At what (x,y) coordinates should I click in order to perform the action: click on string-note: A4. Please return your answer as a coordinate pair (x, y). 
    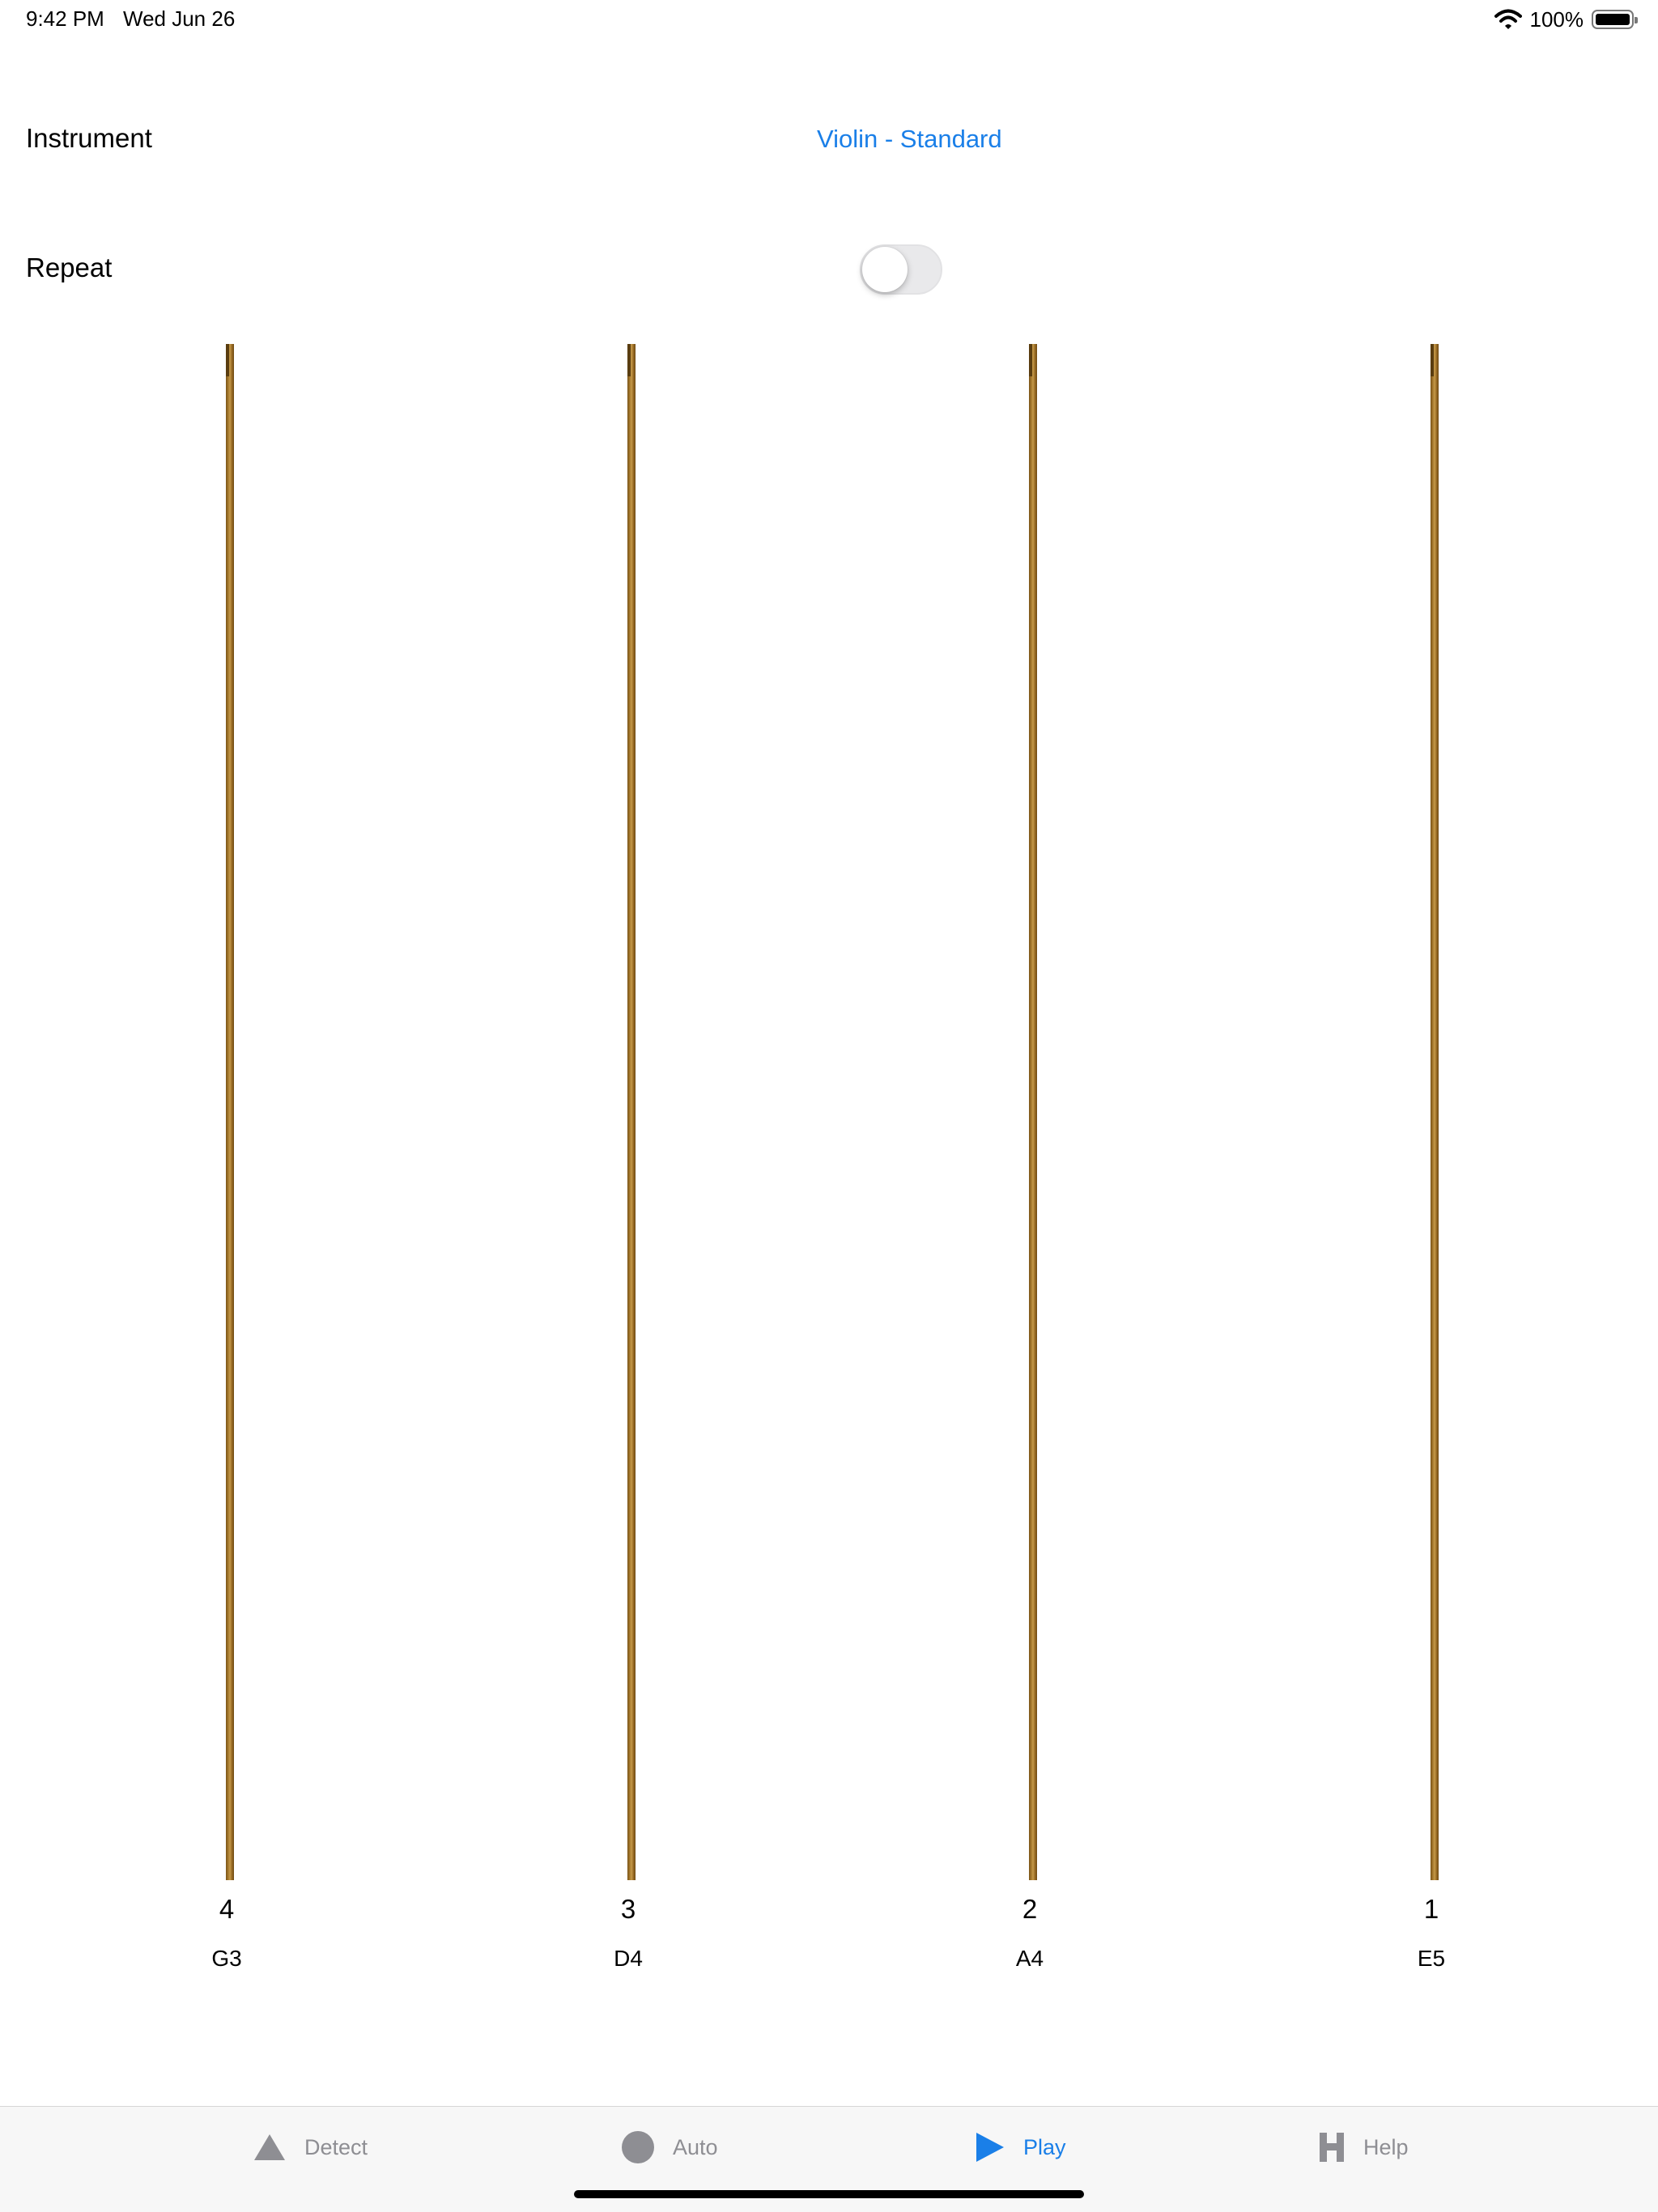
    Looking at the image, I should click on (1029, 1958).